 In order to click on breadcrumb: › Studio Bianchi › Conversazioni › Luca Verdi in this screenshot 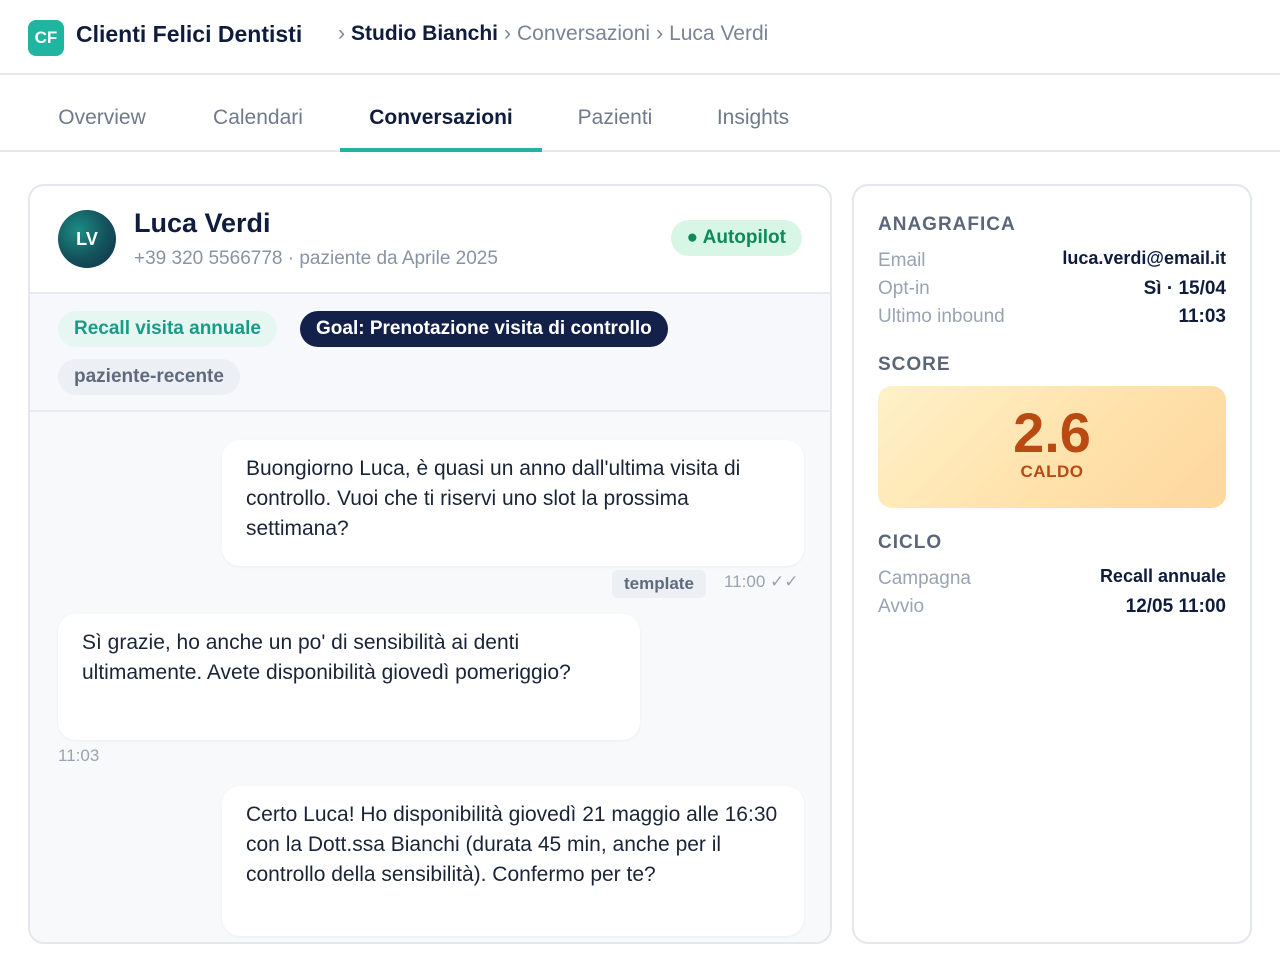, I will do `click(553, 34)`.